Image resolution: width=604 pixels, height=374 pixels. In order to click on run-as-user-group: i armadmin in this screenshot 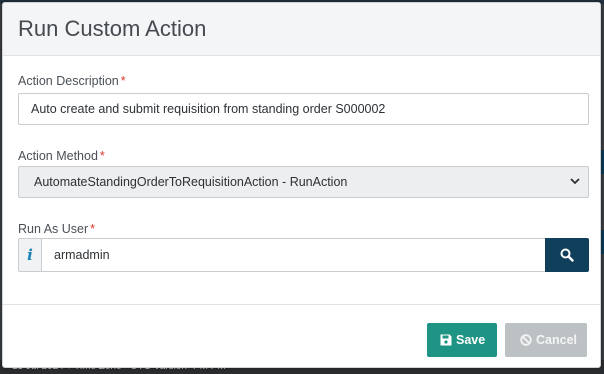, I will do `click(303, 255)`.